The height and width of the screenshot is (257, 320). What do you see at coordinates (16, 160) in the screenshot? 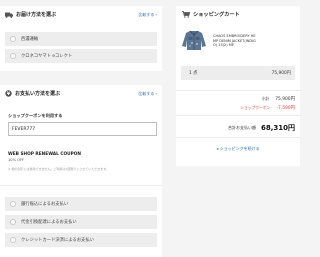
I see `coupon-discount: 10% OFF` at bounding box center [16, 160].